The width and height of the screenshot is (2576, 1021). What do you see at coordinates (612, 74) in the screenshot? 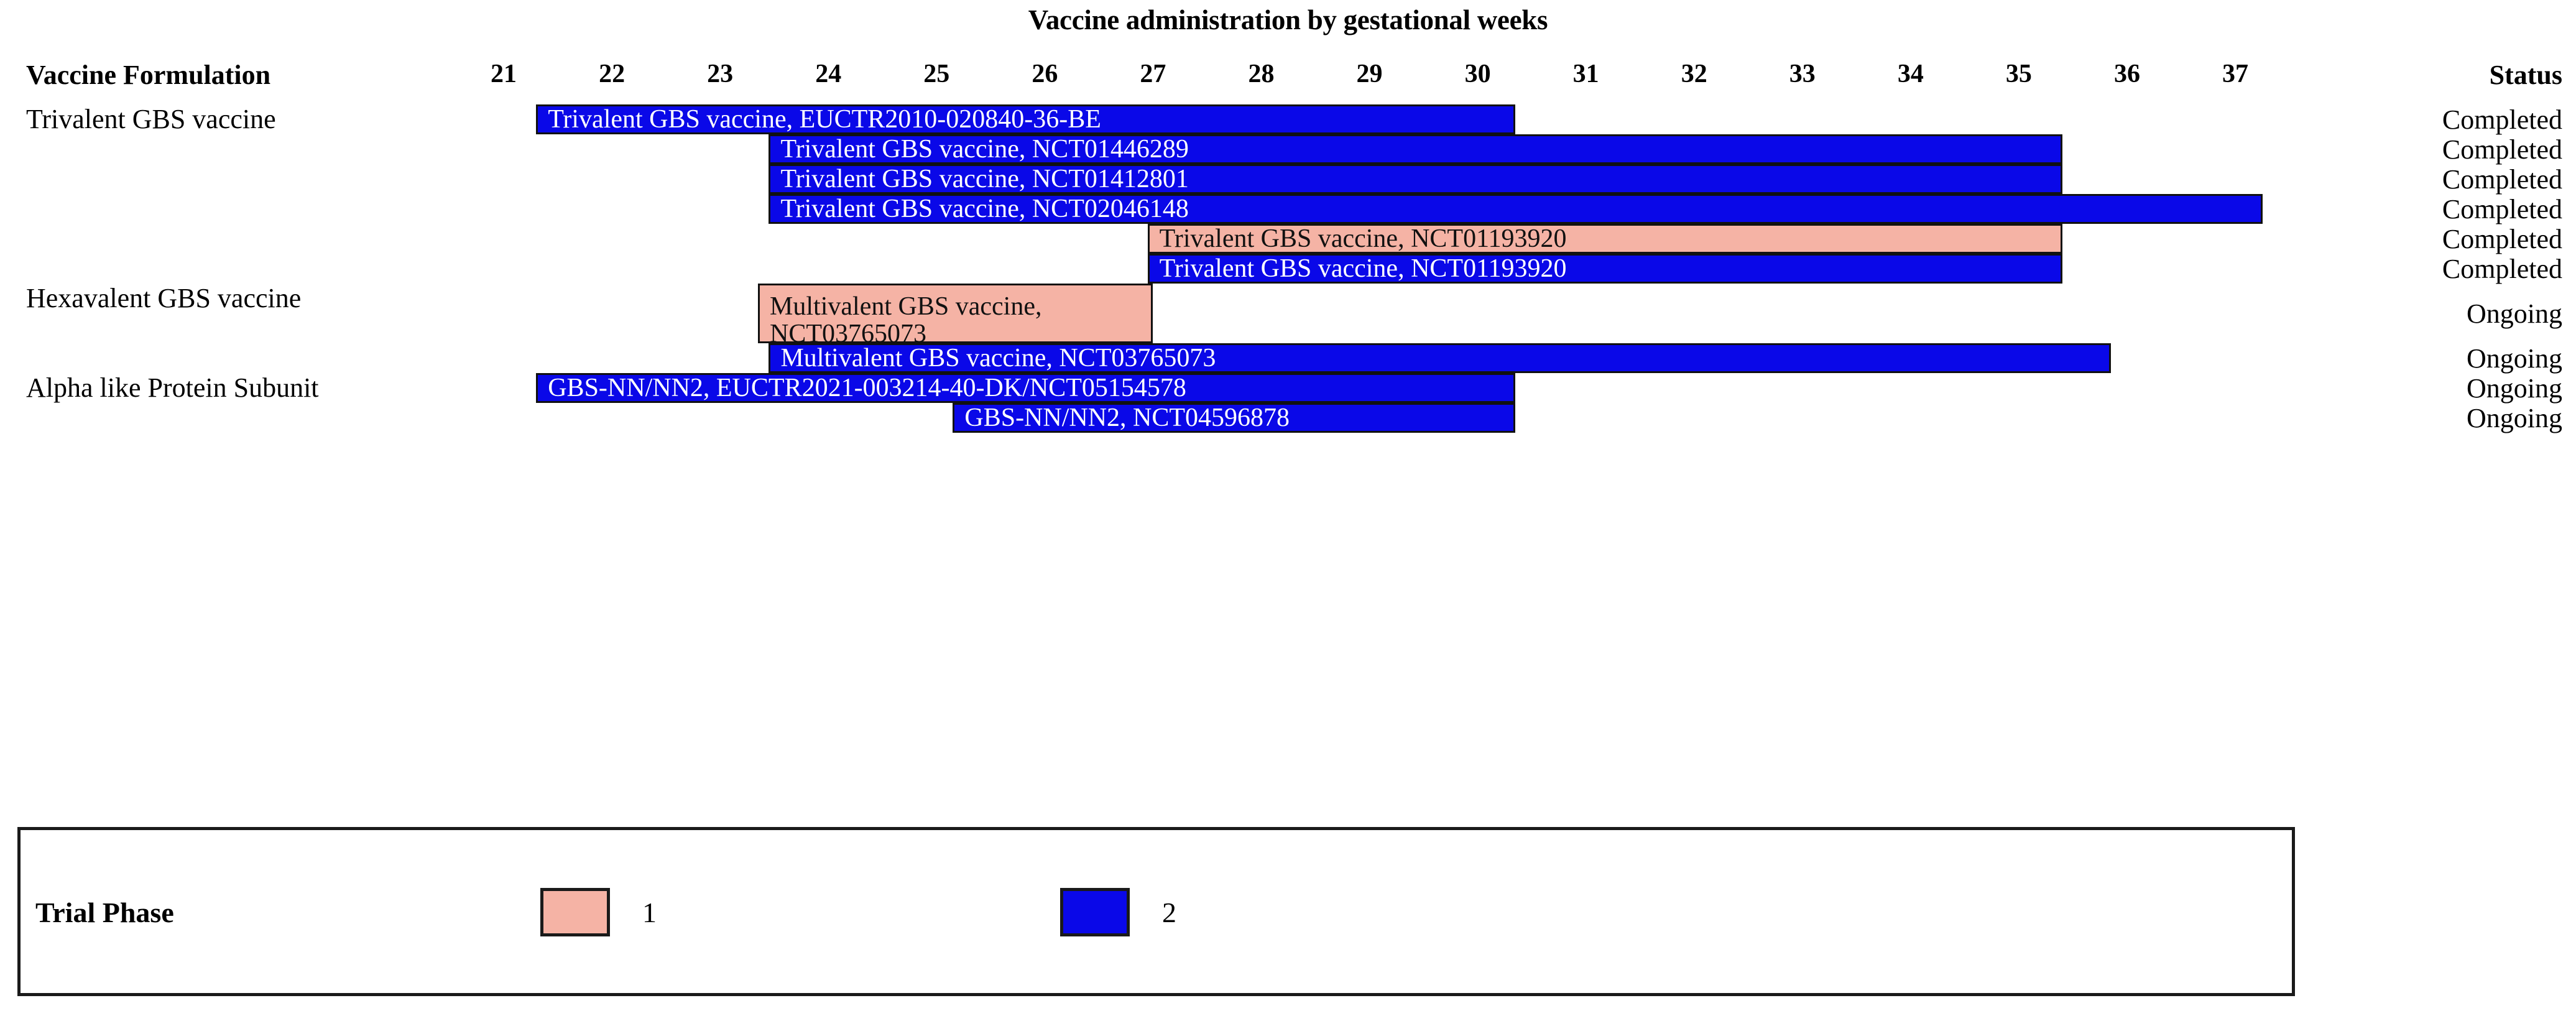
I see `x-axis-tick-22: 22` at bounding box center [612, 74].